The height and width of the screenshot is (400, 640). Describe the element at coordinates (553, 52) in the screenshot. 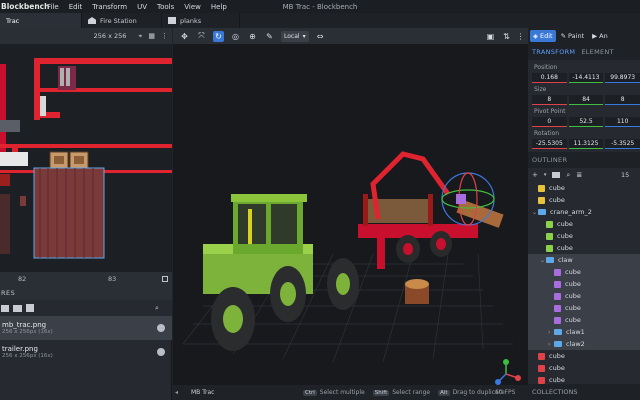

I see `tab-transform: TRANSFORM` at that location.